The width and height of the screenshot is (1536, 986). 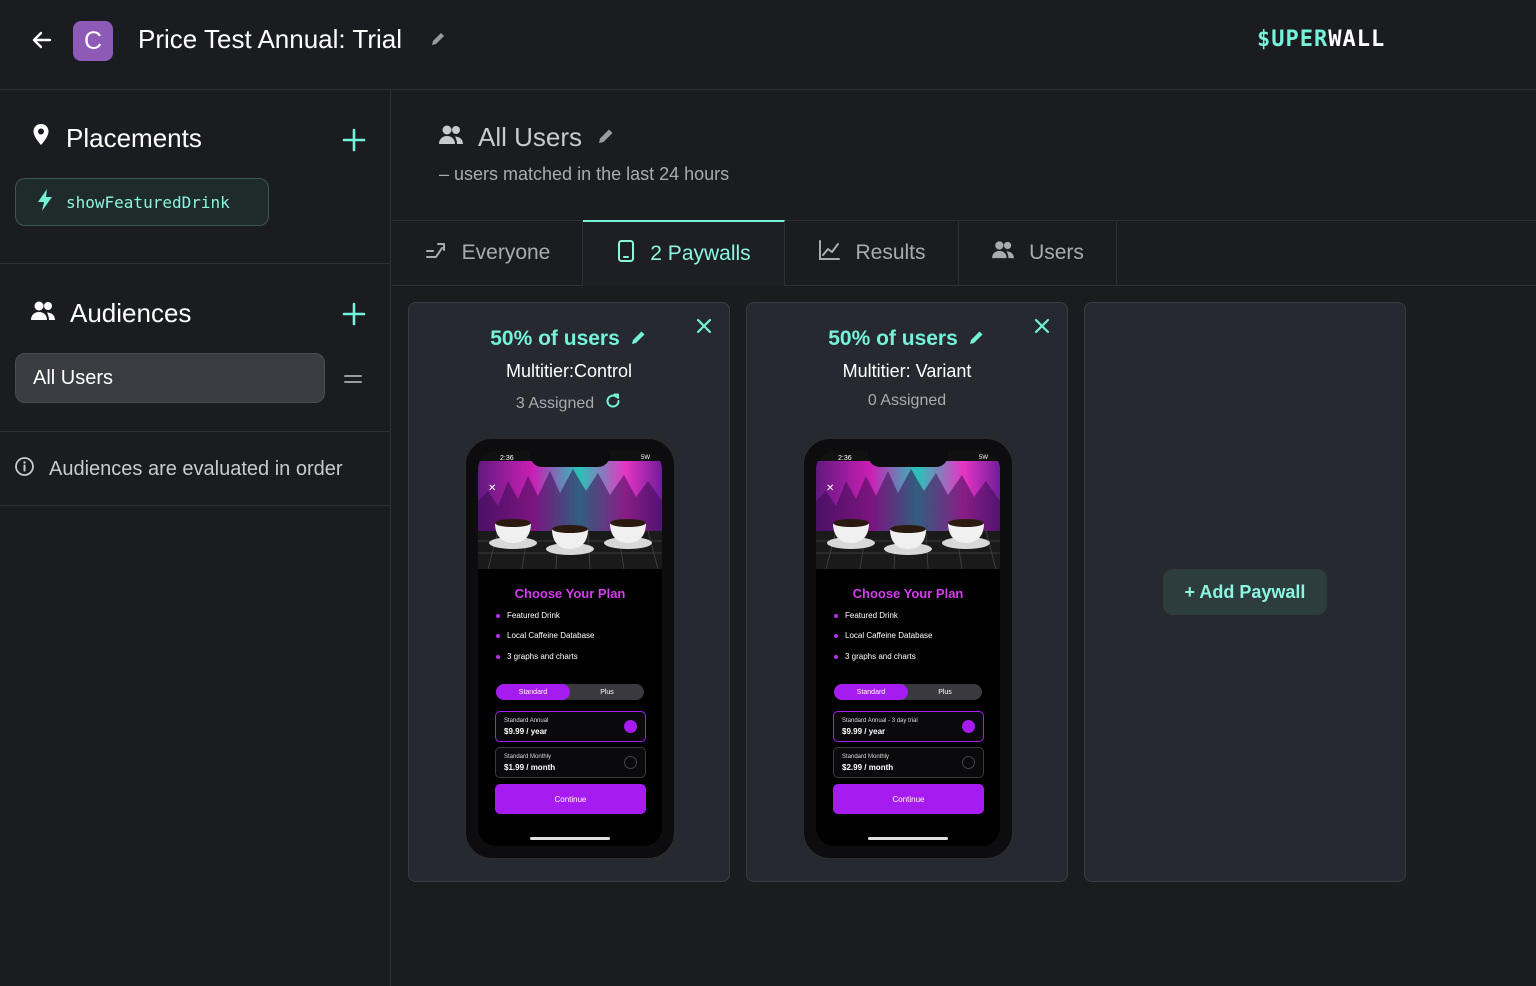 What do you see at coordinates (506, 252) in the screenshot?
I see `tab-everyone-label: Everyone` at bounding box center [506, 252].